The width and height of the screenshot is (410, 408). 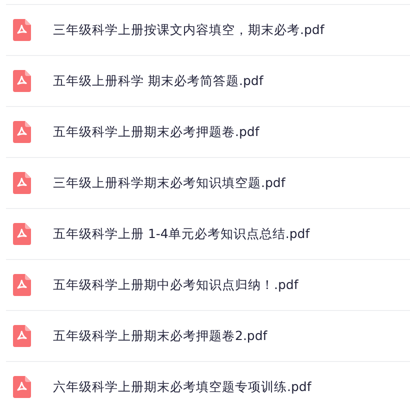 I want to click on file-name: 三年级上册科学期末必考知识填空题.pdf, so click(x=169, y=183).